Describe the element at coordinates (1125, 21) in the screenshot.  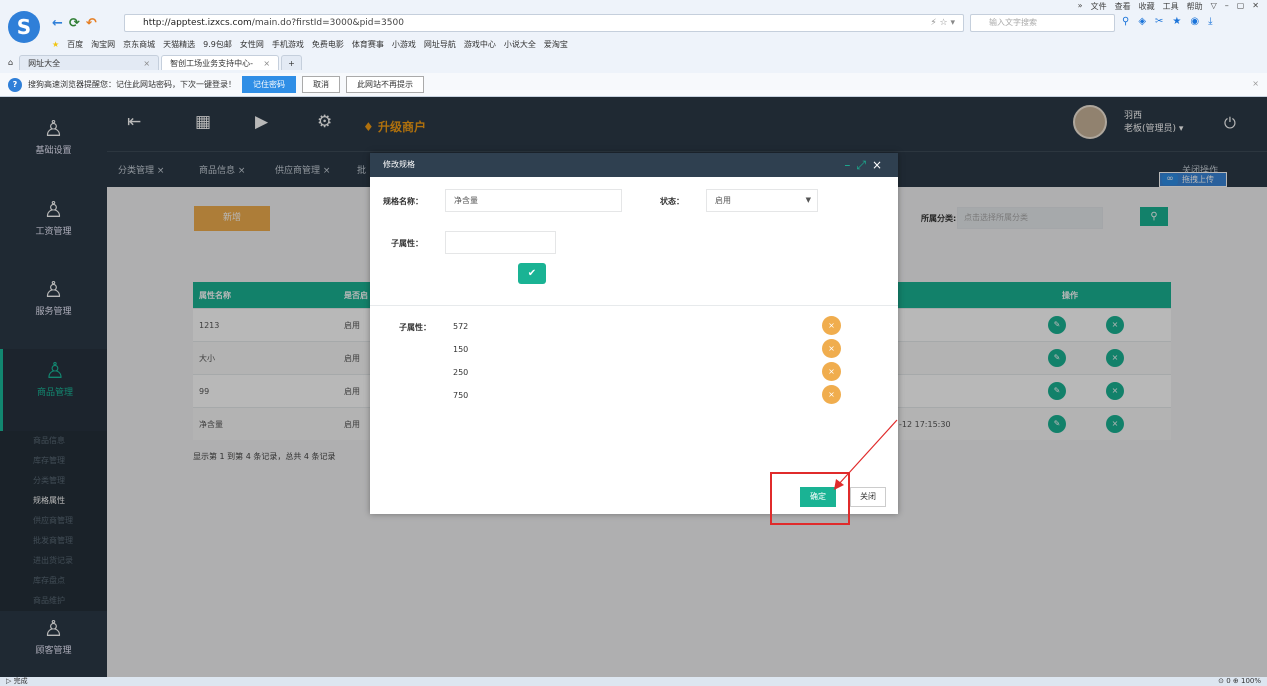
I see `search-icon: ⚲` at that location.